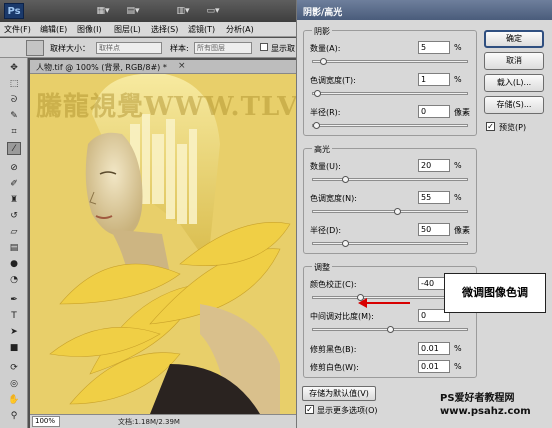  What do you see at coordinates (14, 84) in the screenshot?
I see `marquee-tool-icon: ⬚` at bounding box center [14, 84].